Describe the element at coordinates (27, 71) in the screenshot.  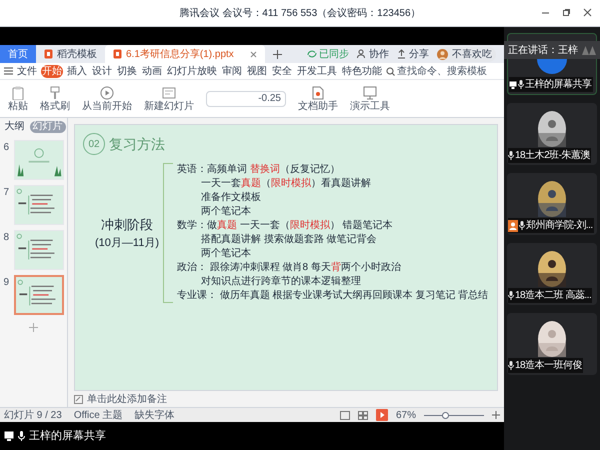
I see `ribbon-tab: 文件` at that location.